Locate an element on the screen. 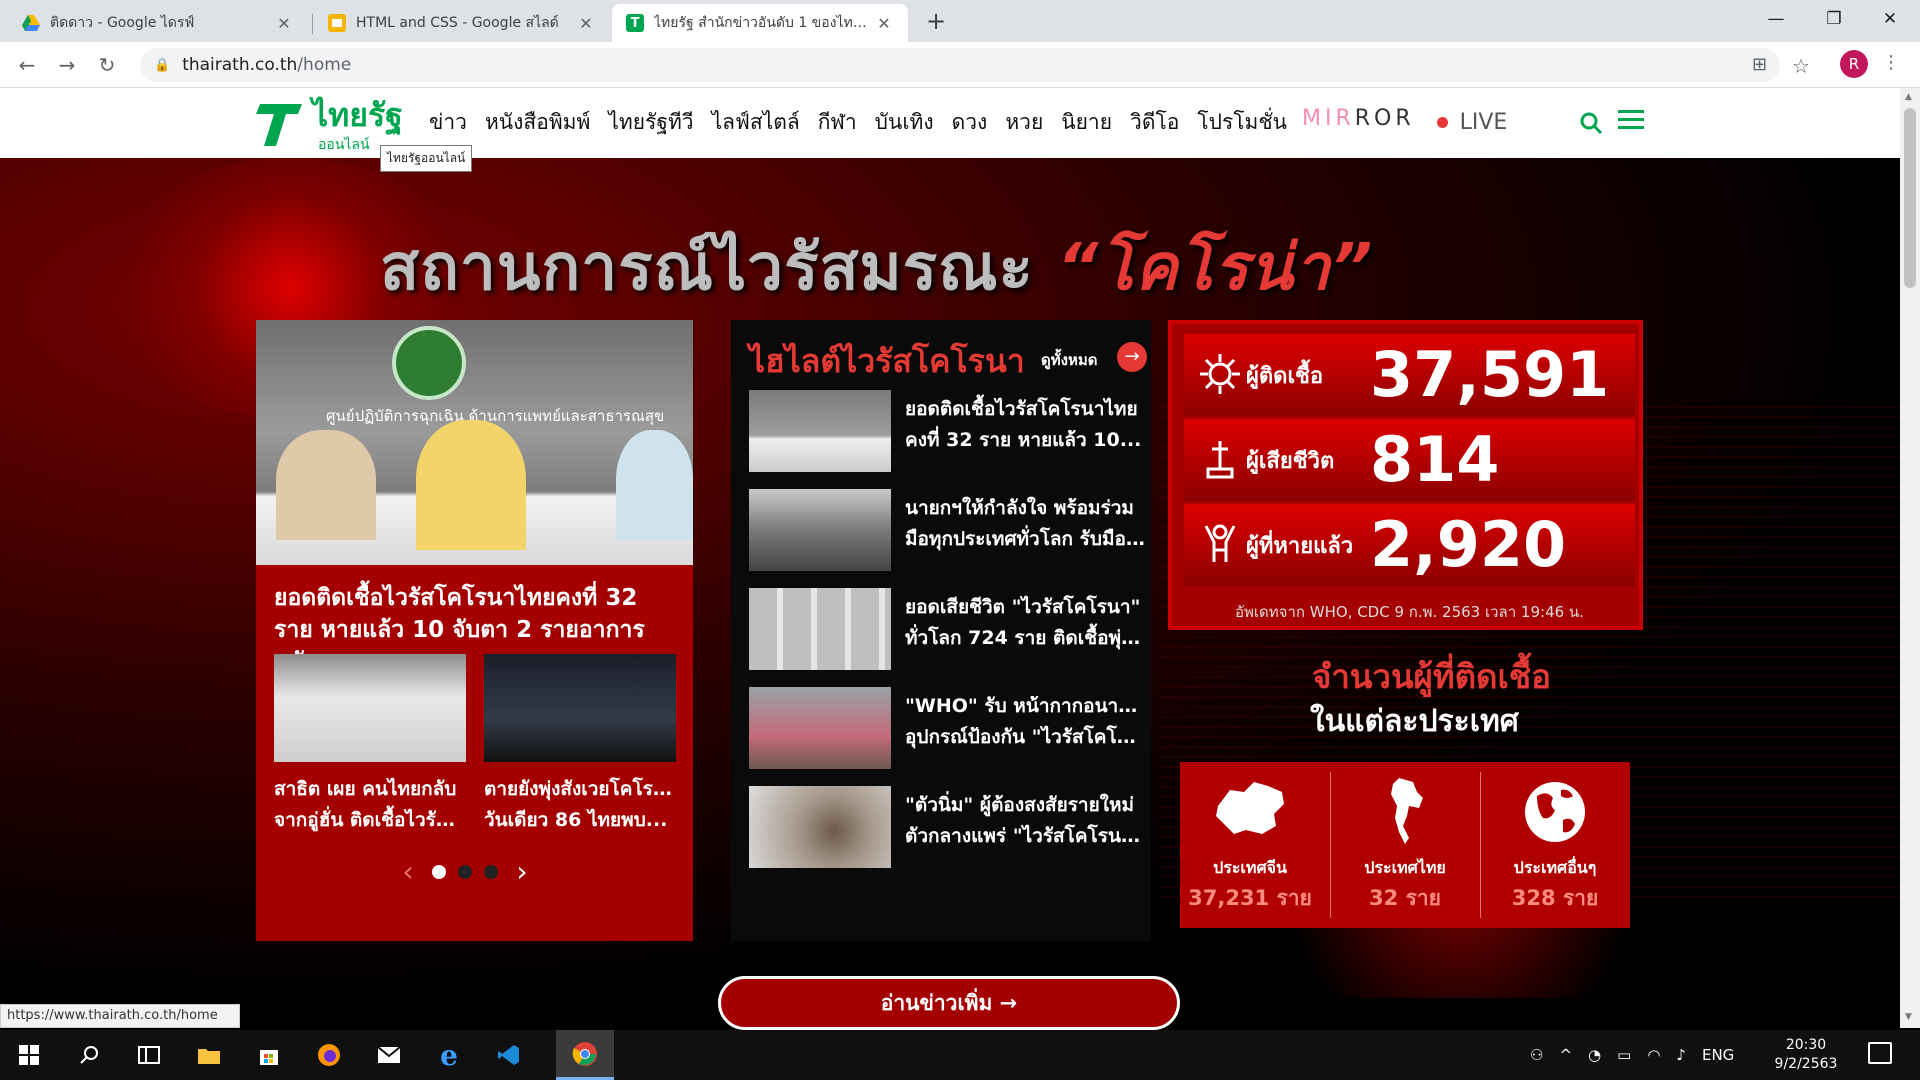  browser-tab-drive: ติดดาว - Google ไดรฟ์ ✕ is located at coordinates (158, 23).